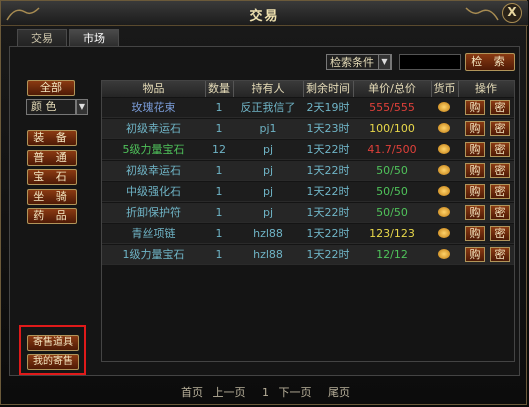 This screenshot has width=529, height=407. Describe the element at coordinates (392, 128) in the screenshot. I see `item-price: 100/100` at that location.